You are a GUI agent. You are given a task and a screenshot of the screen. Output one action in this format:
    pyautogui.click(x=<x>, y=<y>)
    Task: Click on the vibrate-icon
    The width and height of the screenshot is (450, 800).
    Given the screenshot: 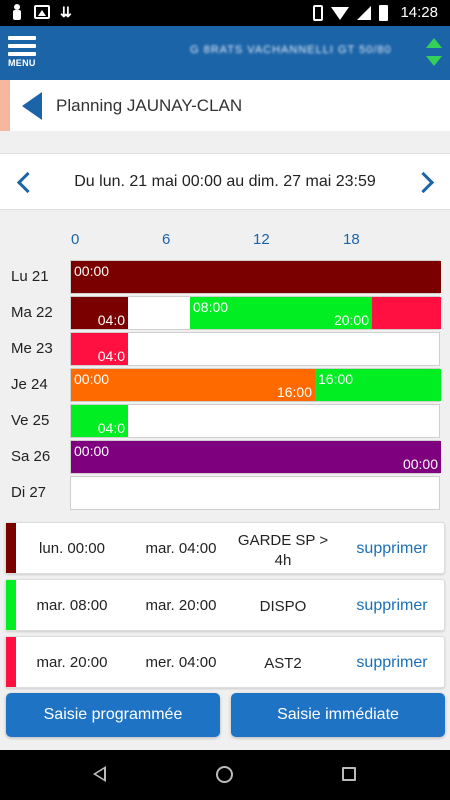 What is the action you would take?
    pyautogui.click(x=318, y=12)
    